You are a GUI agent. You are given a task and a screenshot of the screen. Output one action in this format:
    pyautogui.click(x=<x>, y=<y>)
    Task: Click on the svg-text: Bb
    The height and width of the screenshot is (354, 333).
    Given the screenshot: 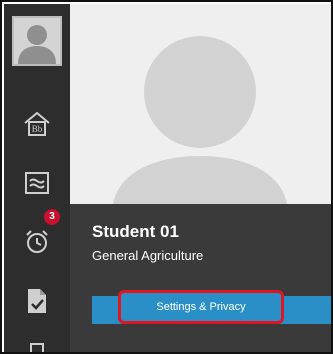 What is the action you would take?
    pyautogui.click(x=37, y=129)
    